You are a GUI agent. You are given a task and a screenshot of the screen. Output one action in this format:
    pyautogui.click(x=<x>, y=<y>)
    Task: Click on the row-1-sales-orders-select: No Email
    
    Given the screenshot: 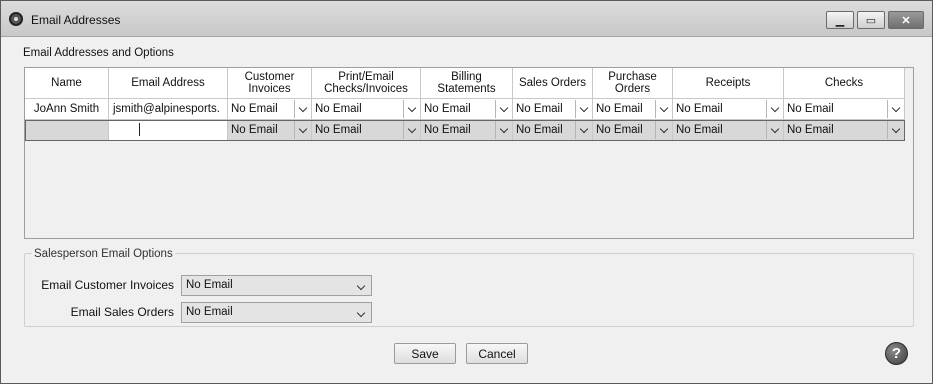 What is the action you would take?
    pyautogui.click(x=553, y=109)
    